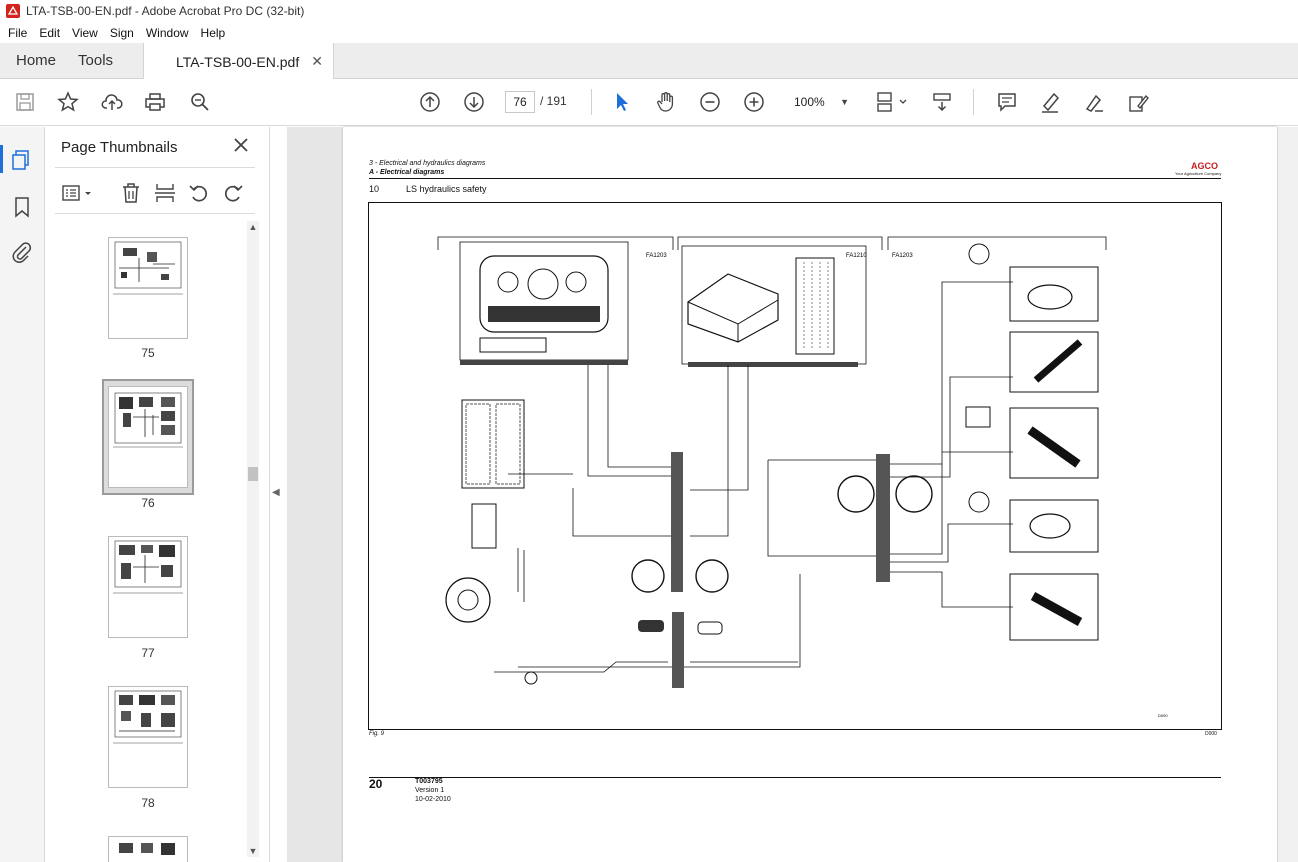  What do you see at coordinates (433, 799) in the screenshot?
I see `doc-date: 10-02-2010` at bounding box center [433, 799].